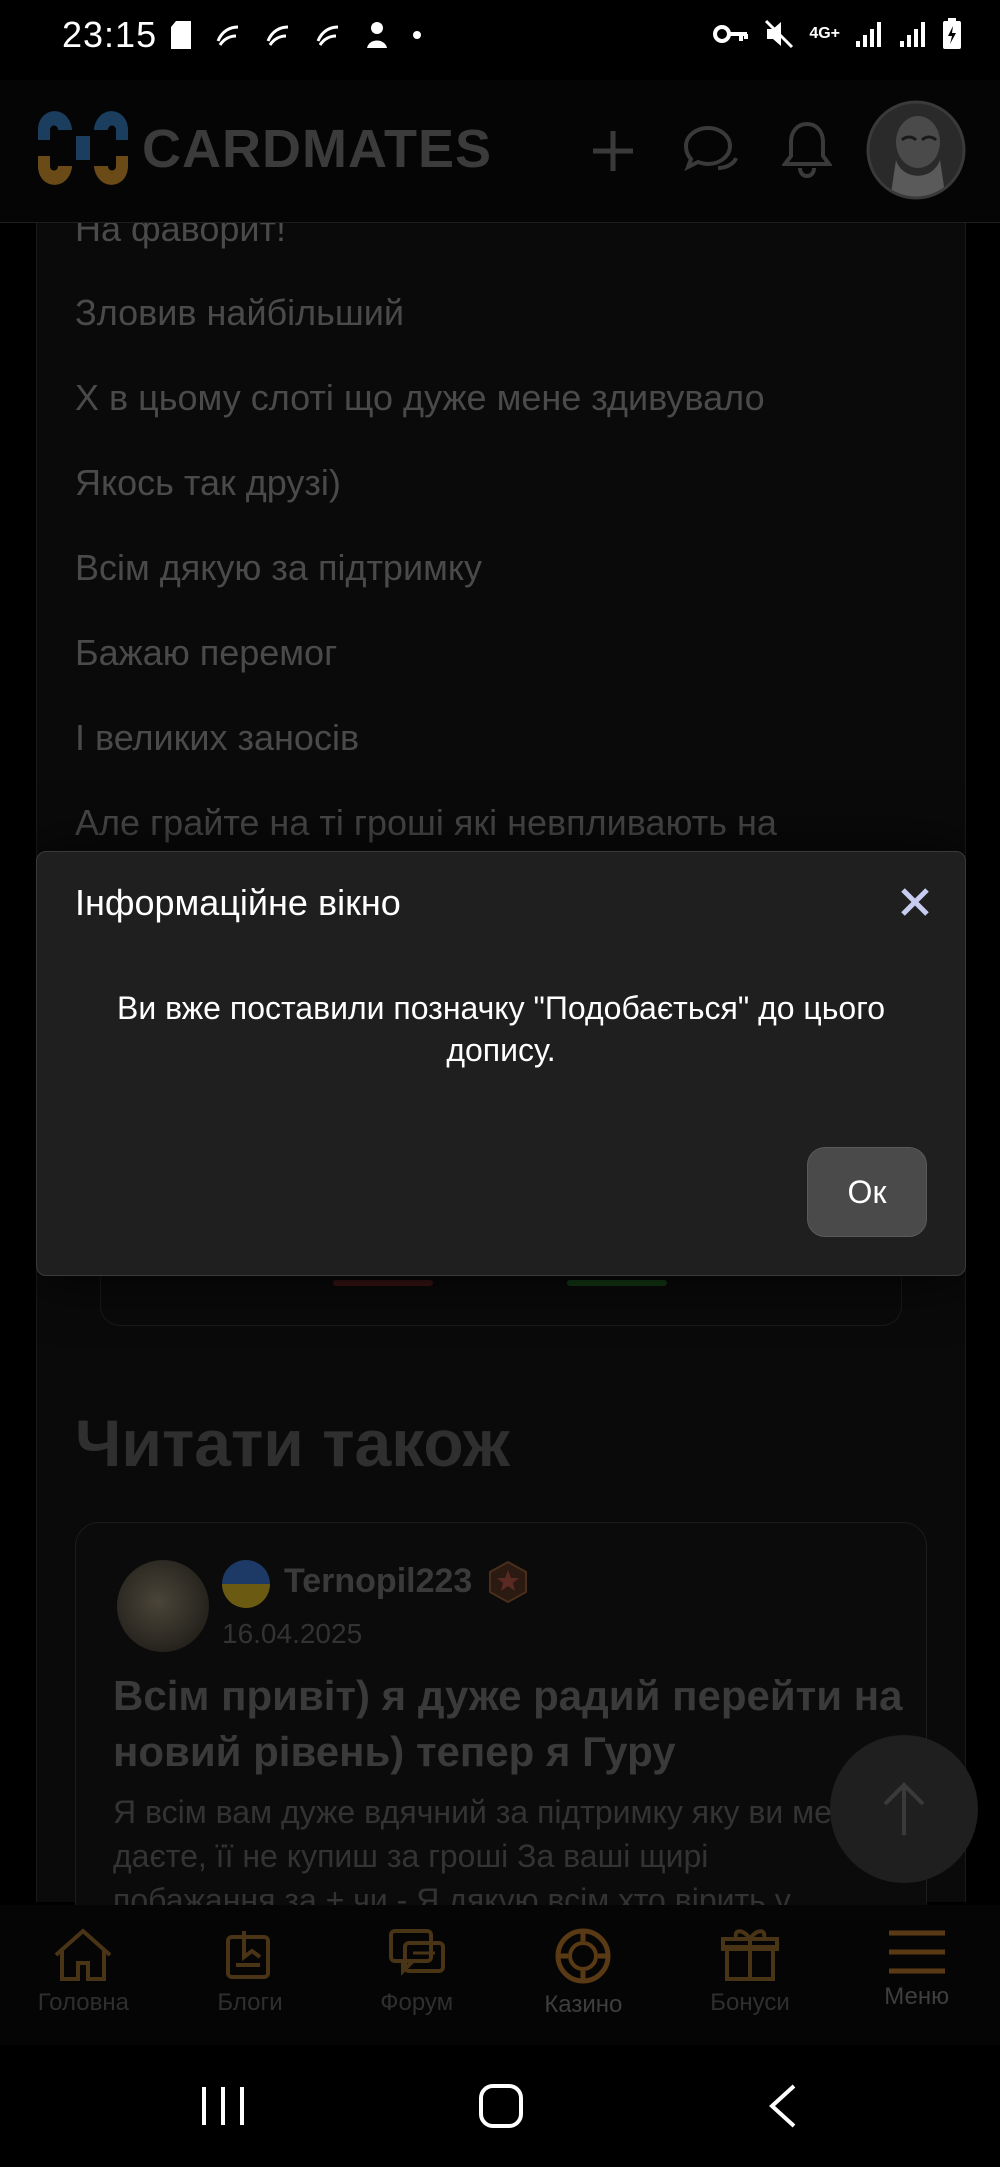 The width and height of the screenshot is (1000, 2167). Describe the element at coordinates (583, 2004) in the screenshot. I see `nav-label: Казино` at that location.